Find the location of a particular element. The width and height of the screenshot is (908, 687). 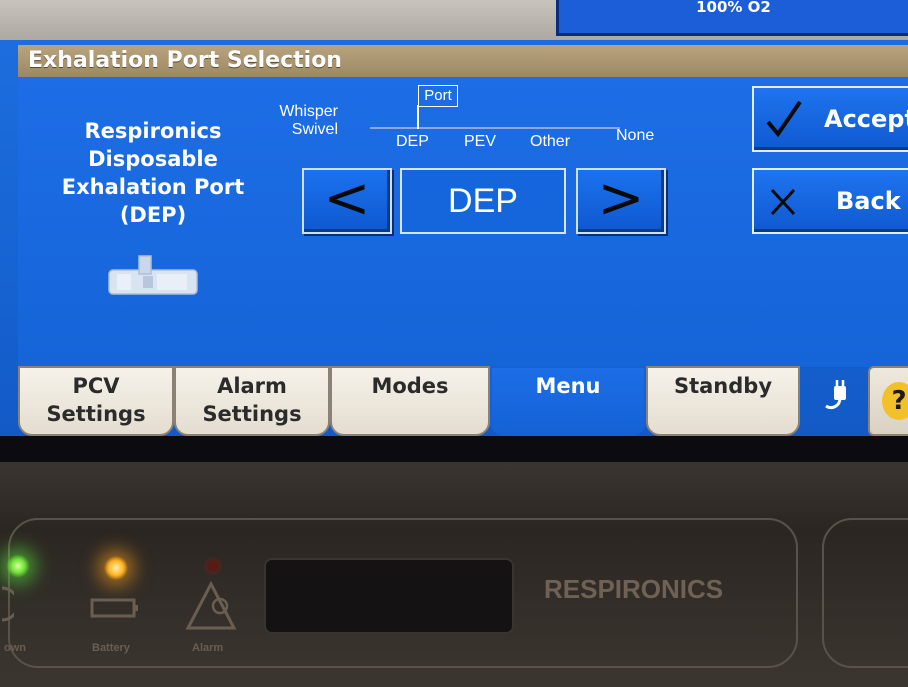

scale-label-text: Swivel is located at coordinates (314, 129).